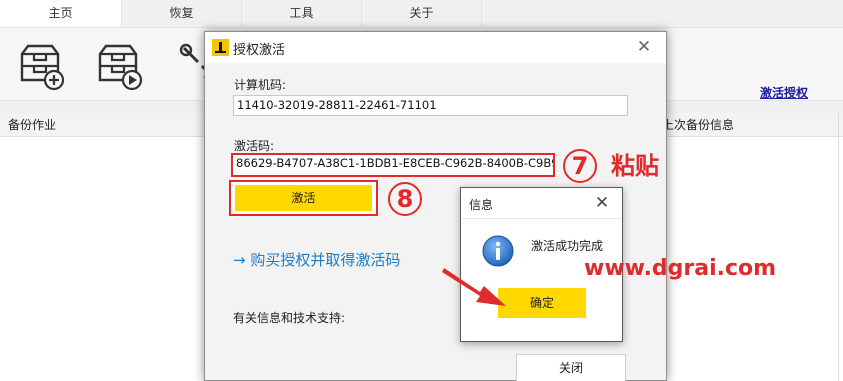  Describe the element at coordinates (838, 247) in the screenshot. I see `list-border` at that location.